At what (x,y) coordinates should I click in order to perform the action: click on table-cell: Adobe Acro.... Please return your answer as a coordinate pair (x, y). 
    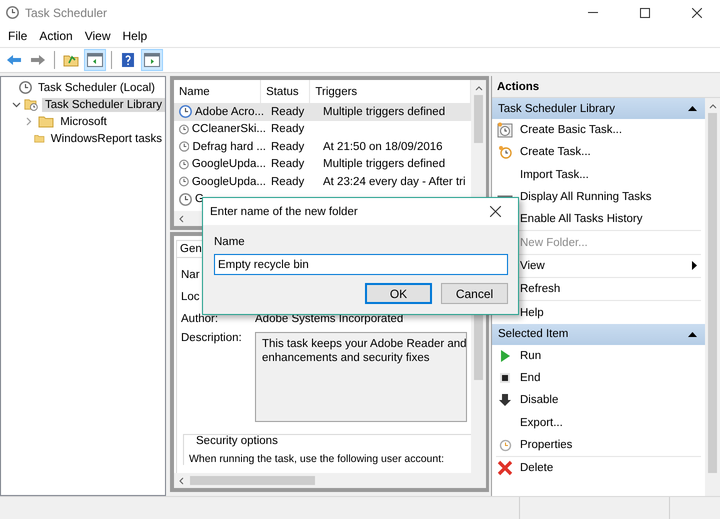
    Looking at the image, I should click on (229, 112).